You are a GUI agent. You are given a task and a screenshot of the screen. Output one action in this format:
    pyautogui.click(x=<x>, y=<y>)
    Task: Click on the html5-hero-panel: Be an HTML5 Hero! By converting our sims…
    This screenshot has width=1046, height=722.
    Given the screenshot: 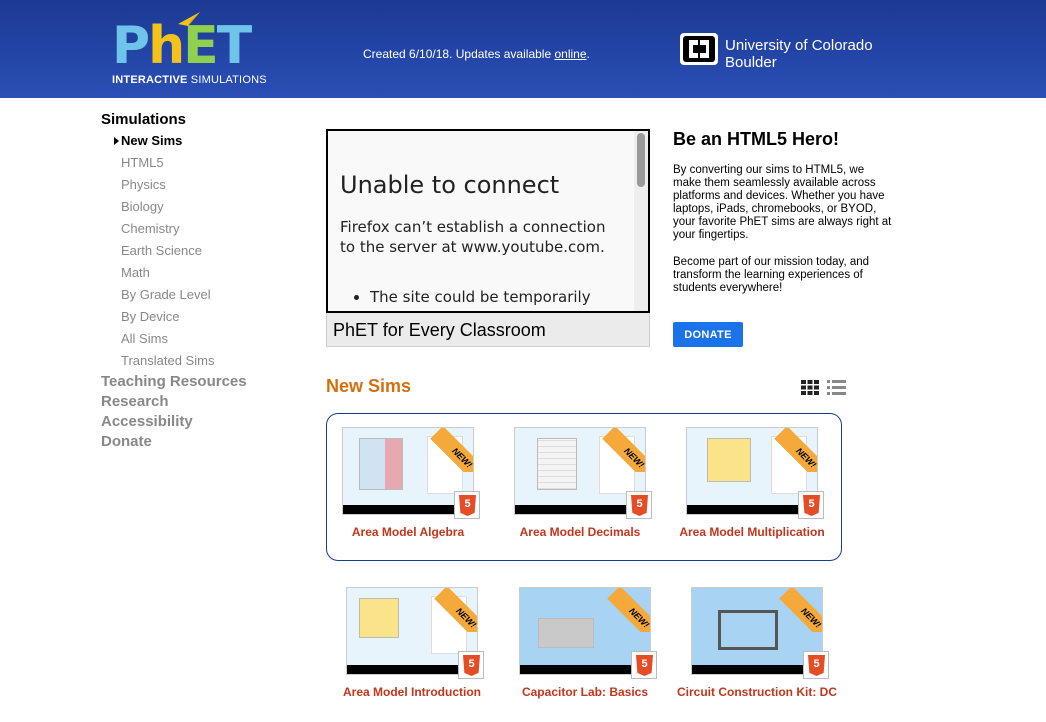 What is the action you would take?
    pyautogui.click(x=783, y=212)
    